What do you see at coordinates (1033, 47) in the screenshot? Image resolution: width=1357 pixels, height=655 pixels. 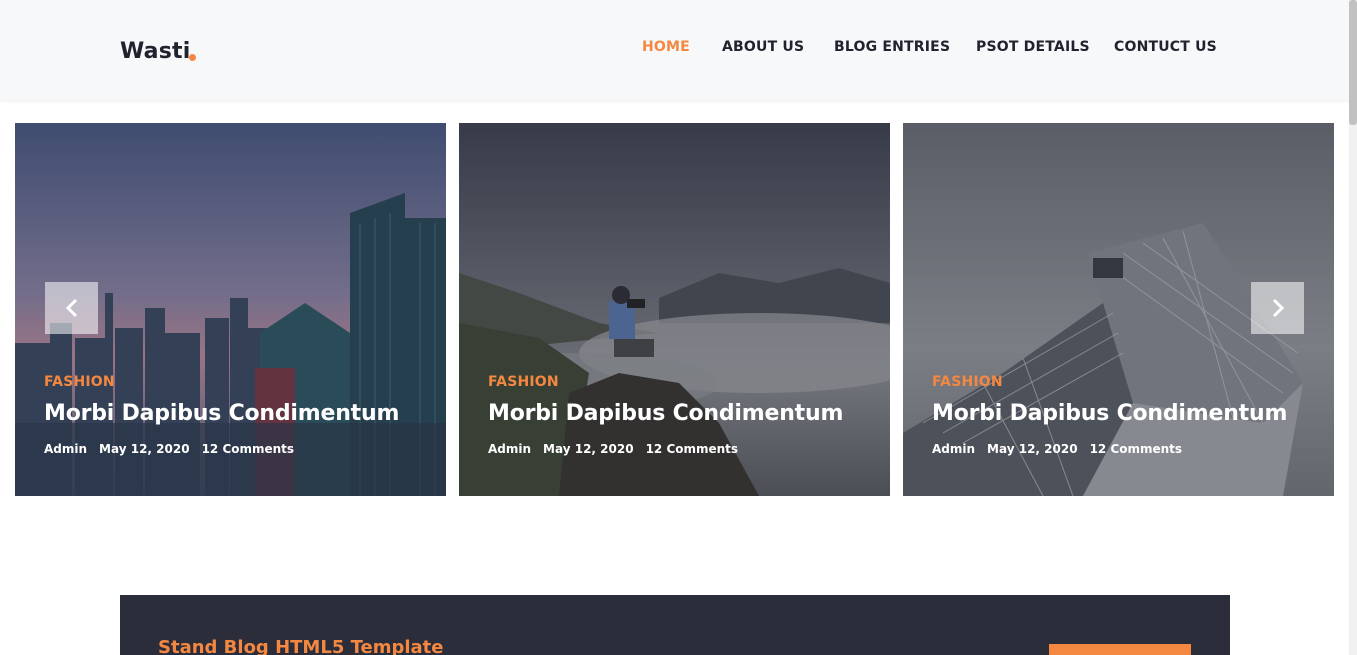 I see `nav-item-post-details: PSOT DETAILS` at bounding box center [1033, 47].